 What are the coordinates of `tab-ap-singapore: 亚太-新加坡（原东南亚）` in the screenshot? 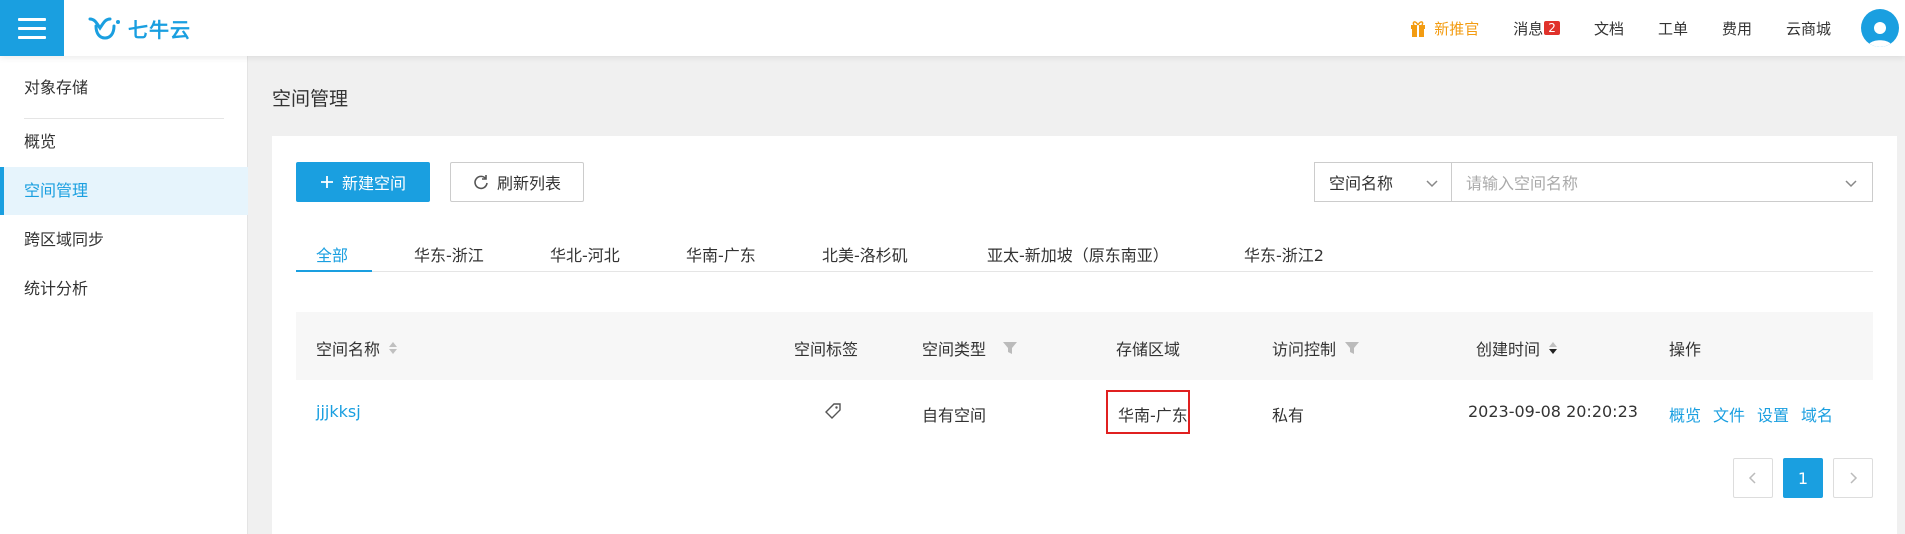 It's located at (1078, 262).